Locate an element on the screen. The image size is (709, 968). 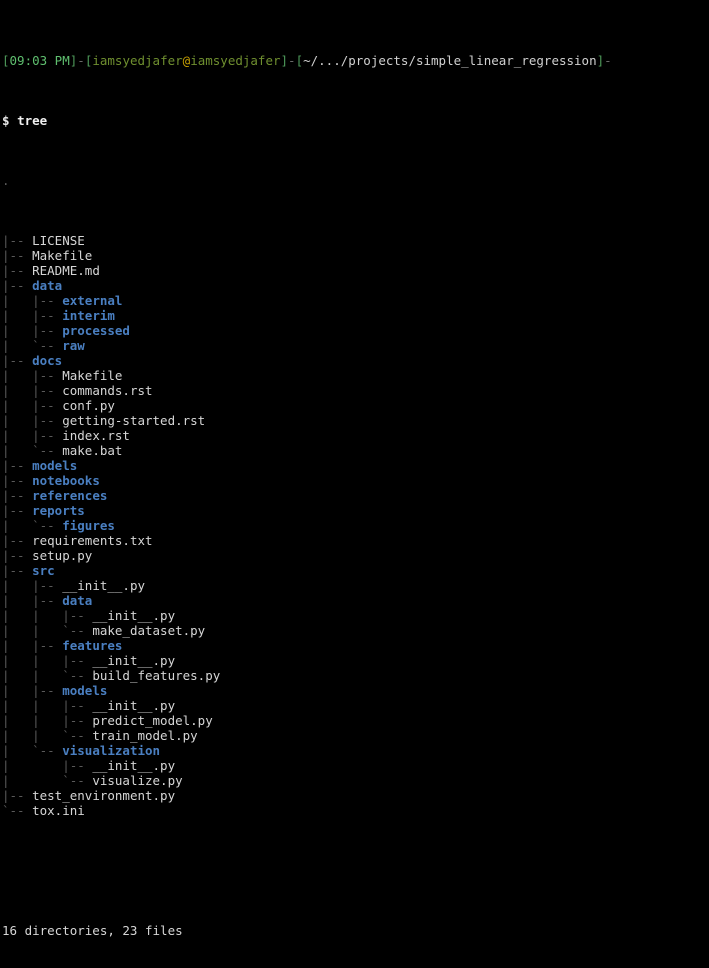
tree-file-name: make.bat is located at coordinates (92, 450).